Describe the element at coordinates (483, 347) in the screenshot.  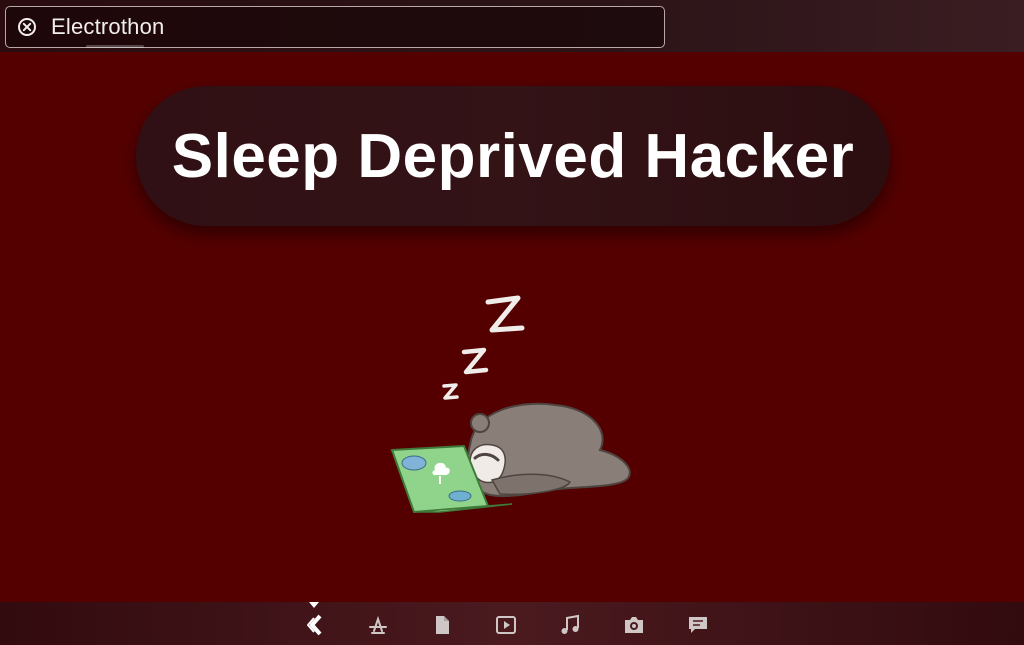
I see `zzz-icon` at that location.